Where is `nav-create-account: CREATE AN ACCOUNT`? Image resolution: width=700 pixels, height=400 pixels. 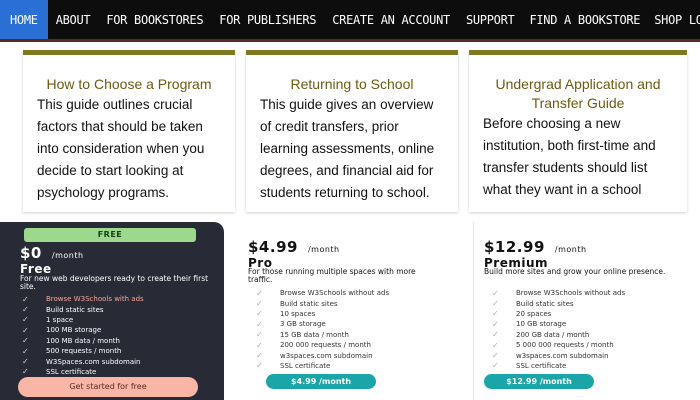
nav-create-account: CREATE AN ACCOUNT is located at coordinates (391, 19).